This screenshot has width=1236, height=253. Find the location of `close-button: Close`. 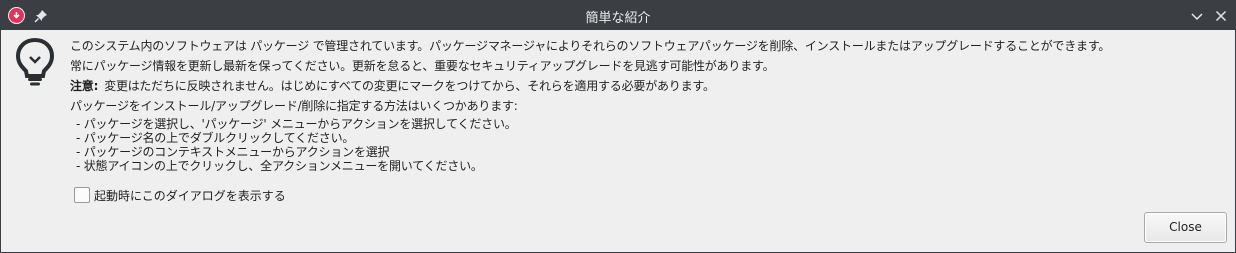

close-button: Close is located at coordinates (1185, 227).